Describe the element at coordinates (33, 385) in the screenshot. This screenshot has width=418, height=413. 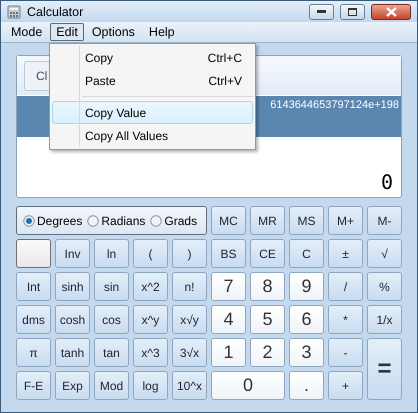
I see `function-button: F-E` at that location.